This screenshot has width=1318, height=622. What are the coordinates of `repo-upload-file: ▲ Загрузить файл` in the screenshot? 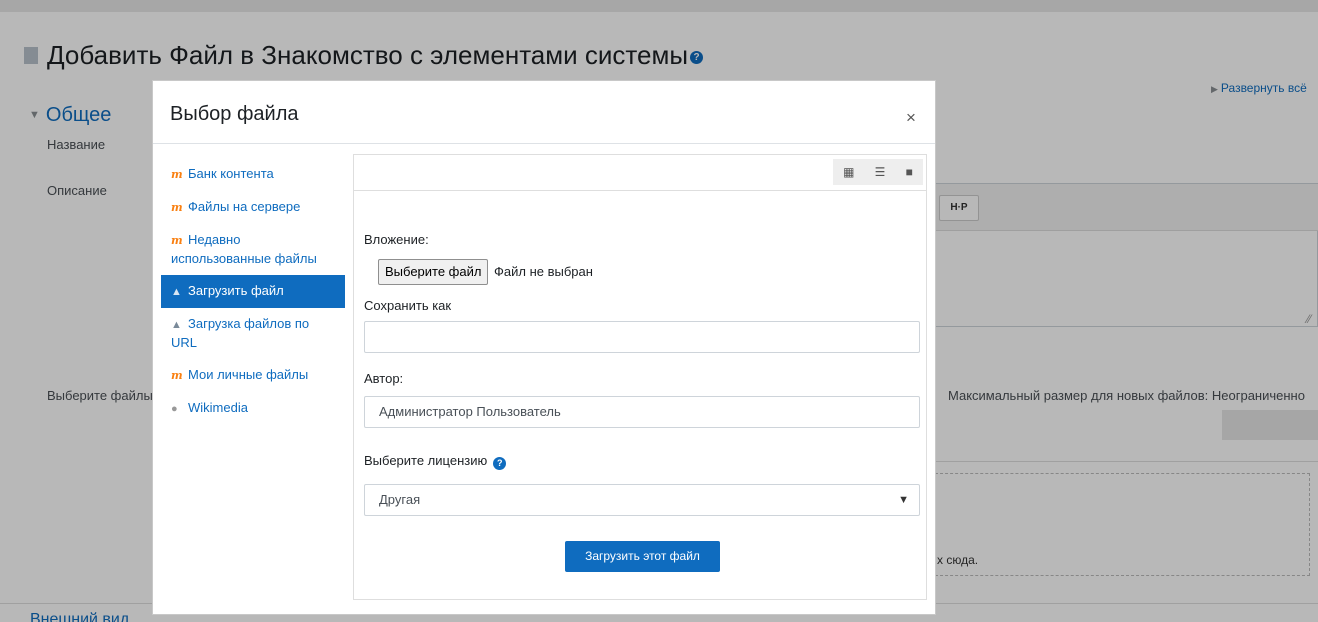 It's located at (253, 291).